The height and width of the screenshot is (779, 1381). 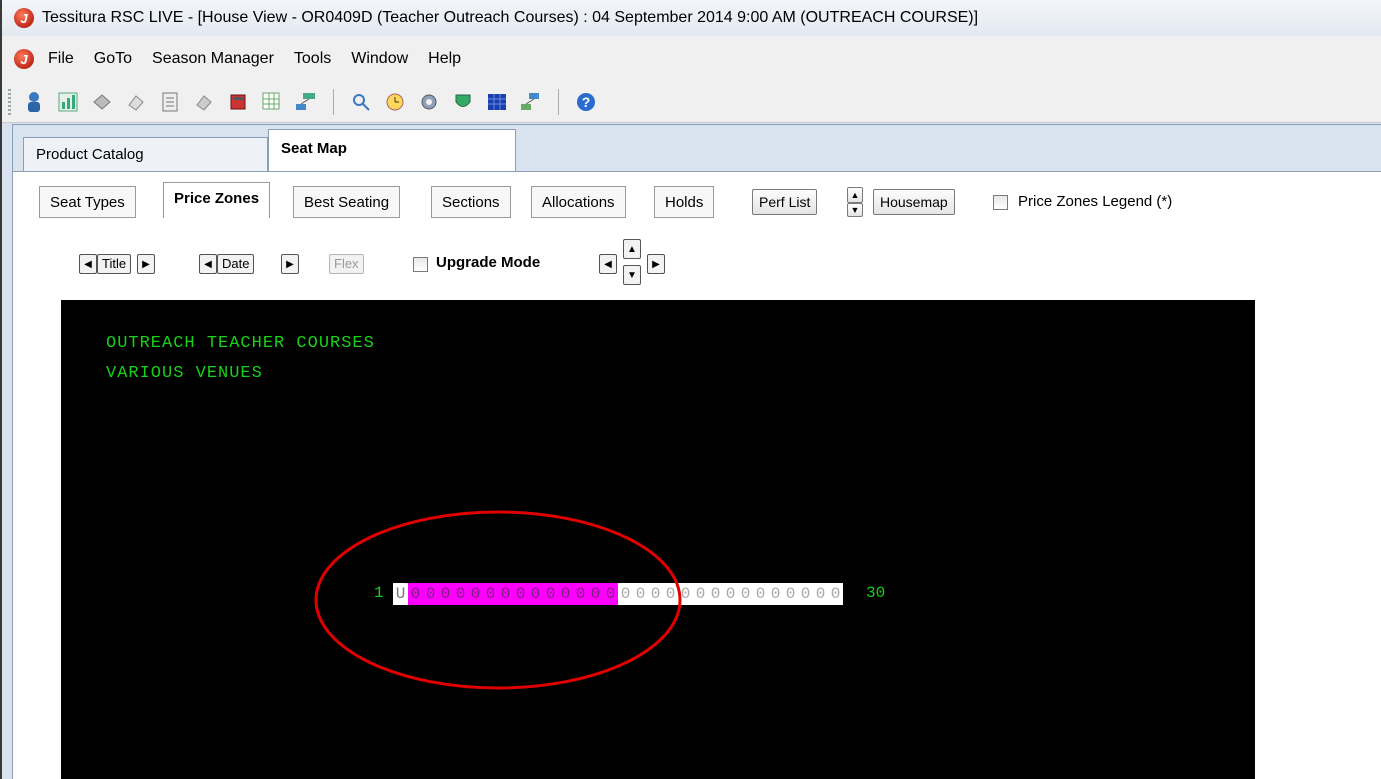 What do you see at coordinates (213, 59) in the screenshot?
I see `menu-season-manager: Season Manager` at bounding box center [213, 59].